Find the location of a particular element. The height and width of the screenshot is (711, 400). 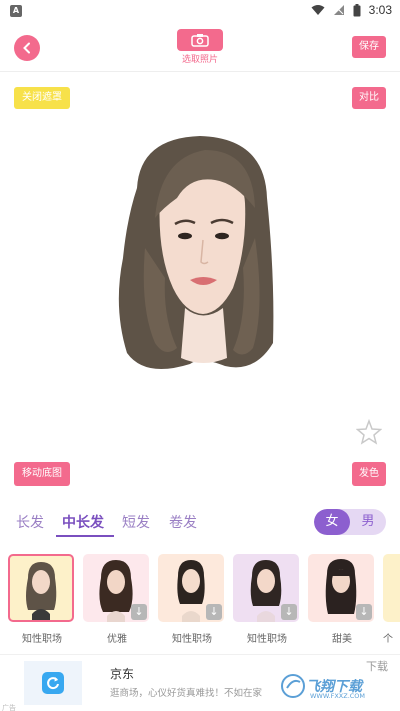

ad-title: 京东 is located at coordinates (122, 673).